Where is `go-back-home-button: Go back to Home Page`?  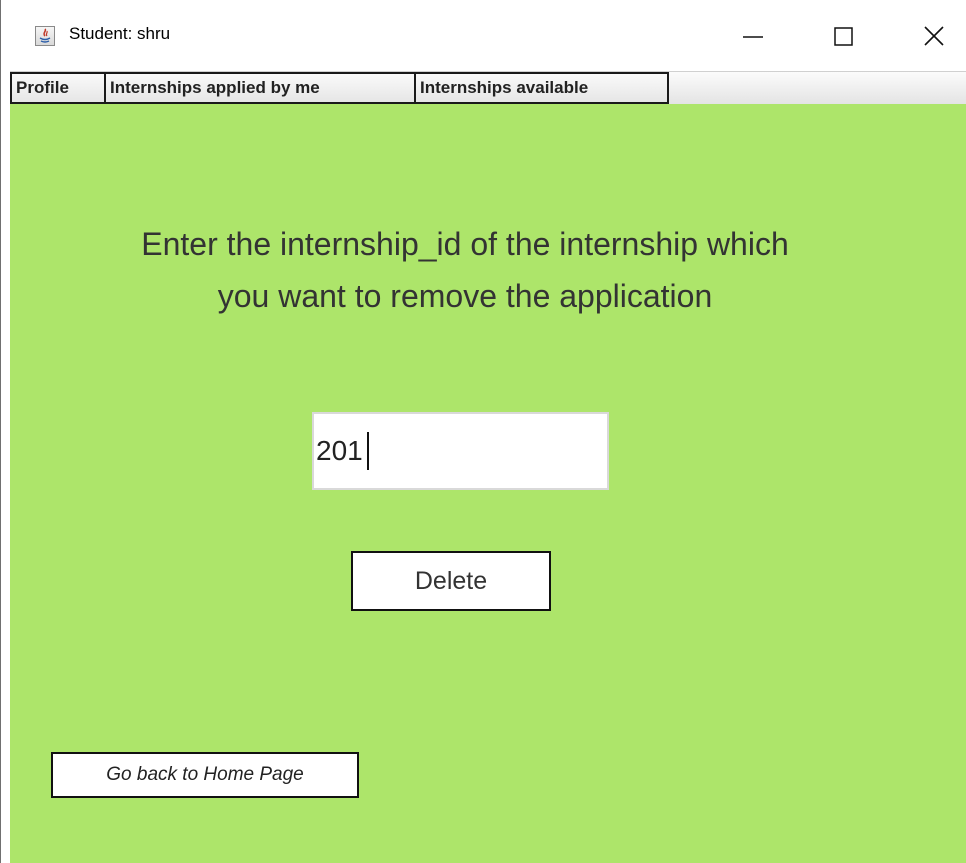 go-back-home-button: Go back to Home Page is located at coordinates (205, 775).